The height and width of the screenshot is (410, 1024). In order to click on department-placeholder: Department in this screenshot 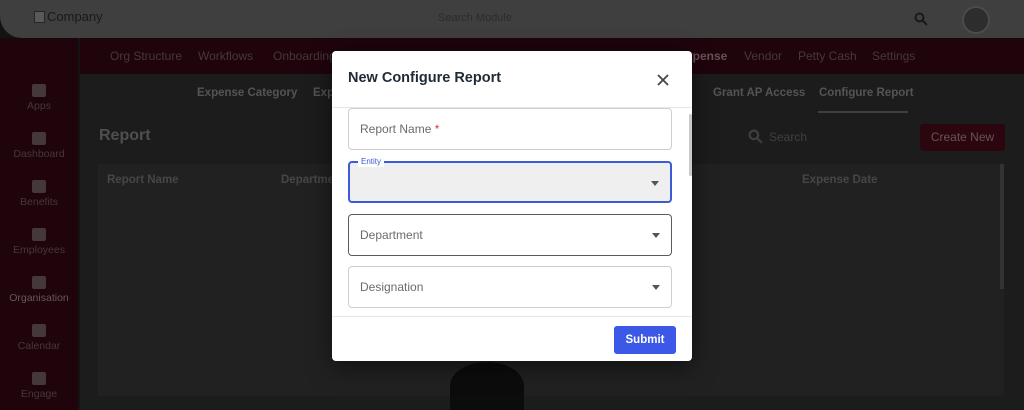, I will do `click(391, 235)`.